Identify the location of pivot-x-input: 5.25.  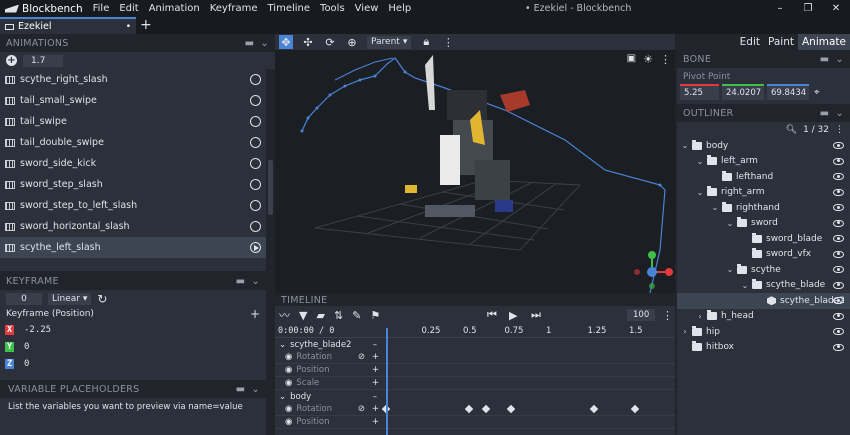
(699, 92).